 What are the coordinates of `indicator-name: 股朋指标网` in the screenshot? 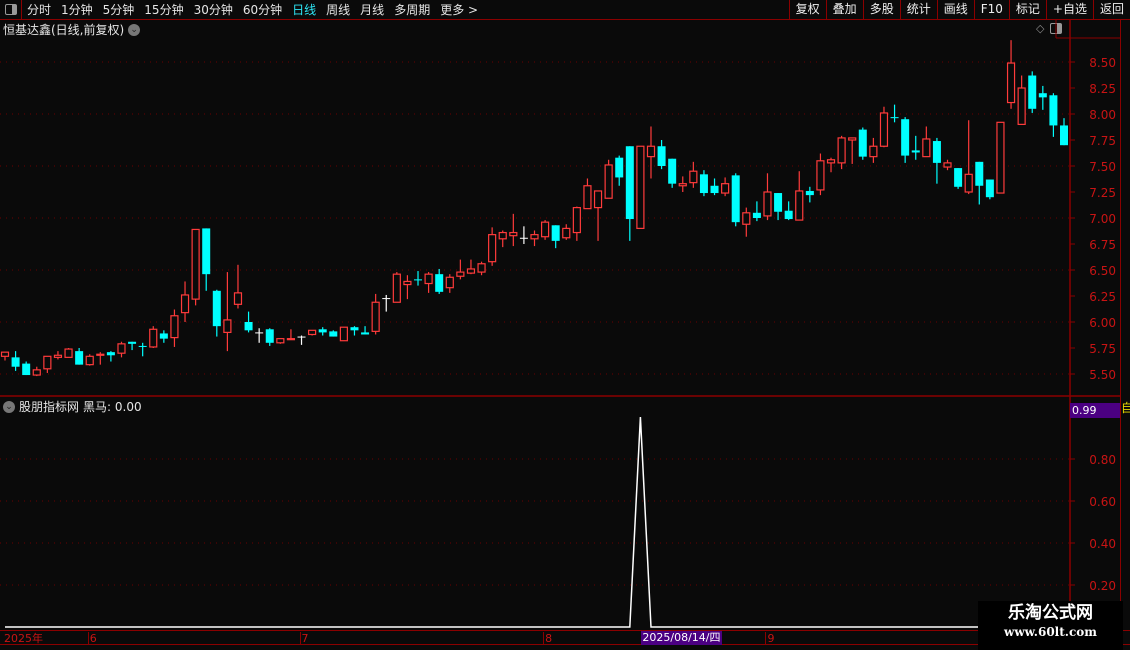 It's located at (49, 407).